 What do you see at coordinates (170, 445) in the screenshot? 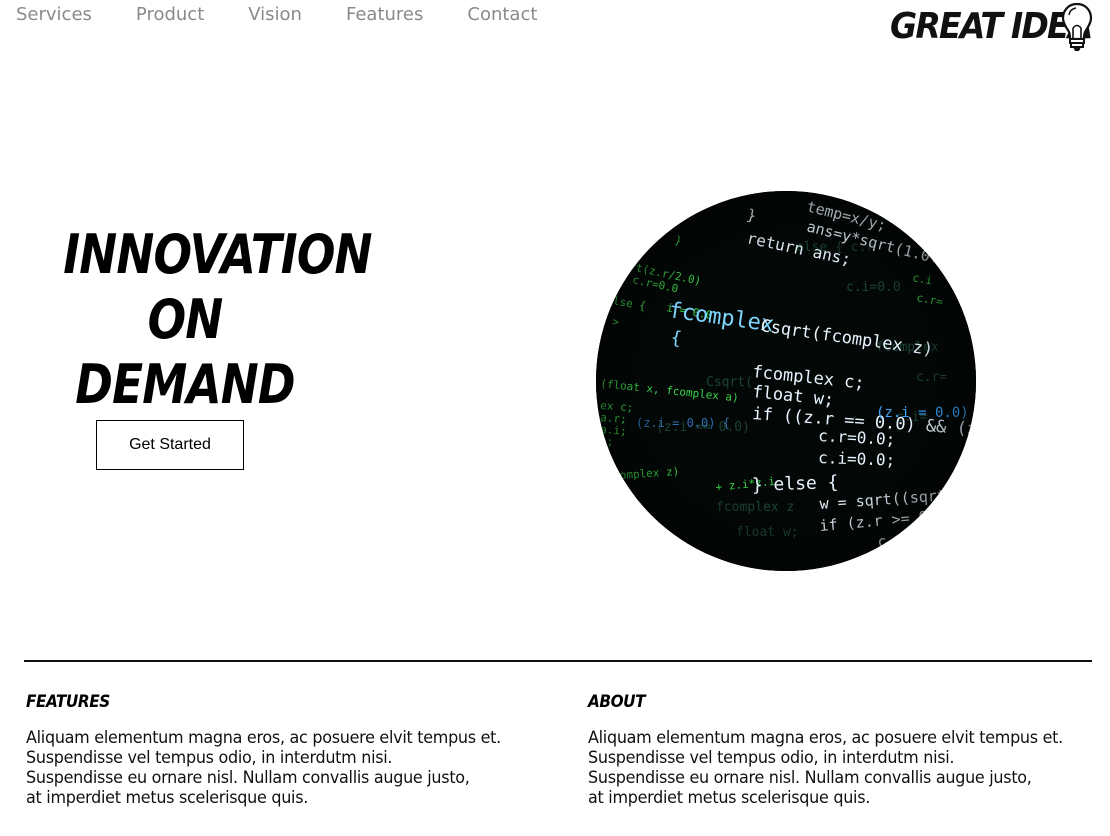
I see `get-started-button: Get Started` at bounding box center [170, 445].